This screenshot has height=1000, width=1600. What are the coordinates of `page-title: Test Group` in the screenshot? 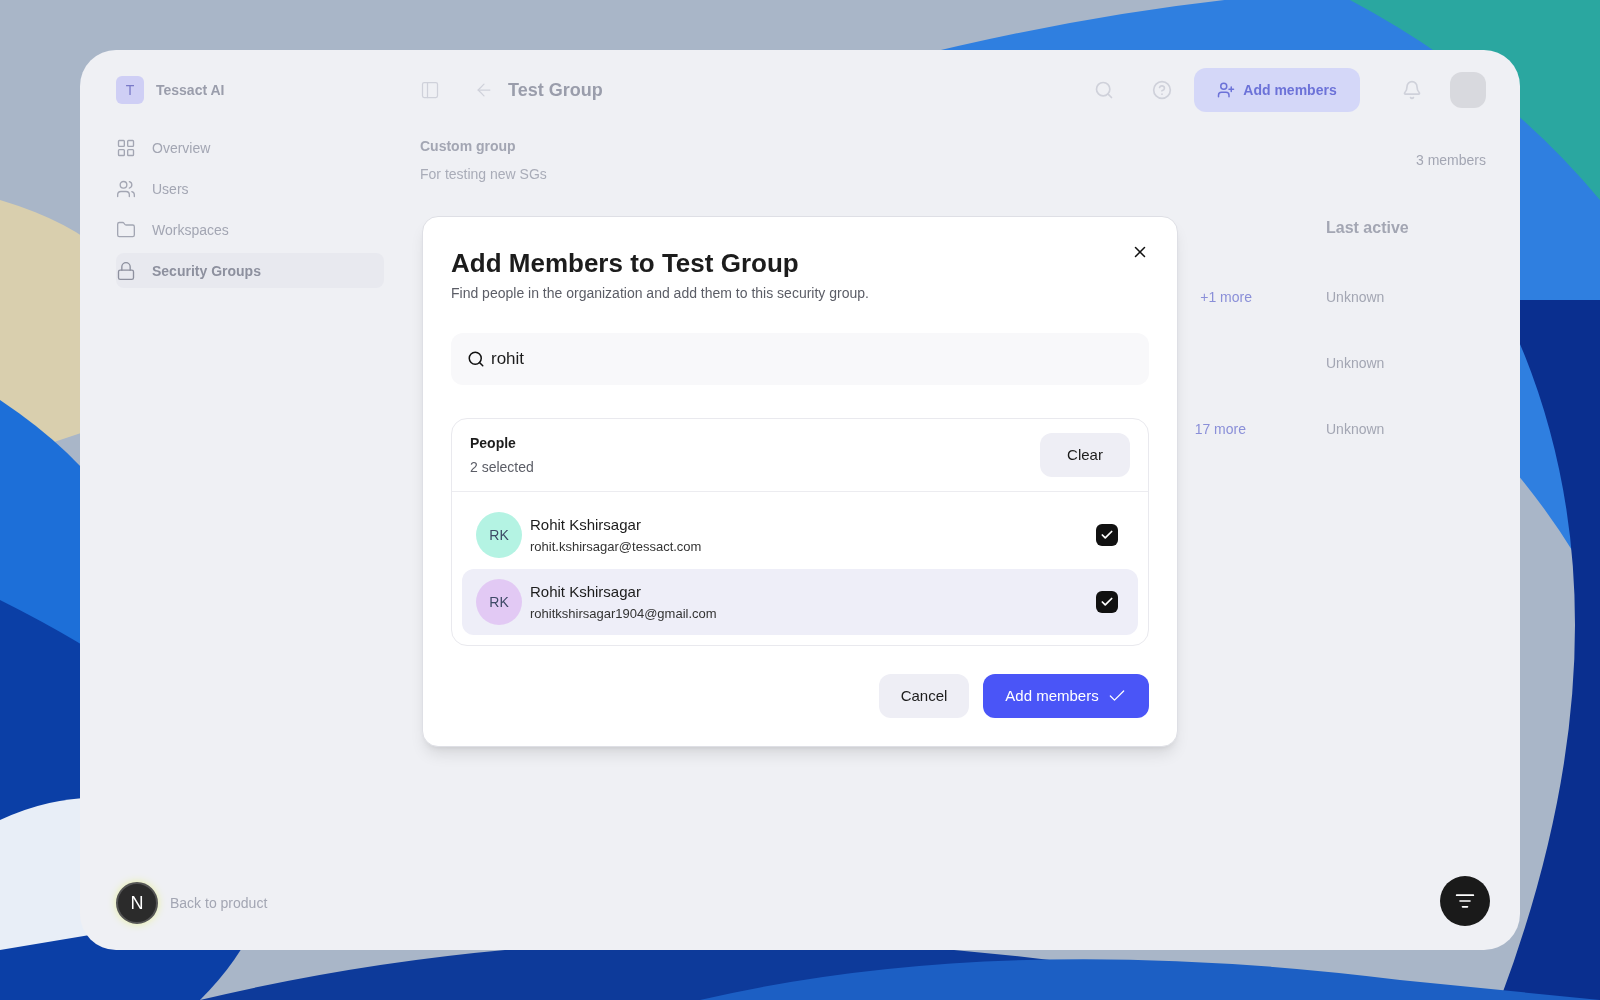 It's located at (555, 90).